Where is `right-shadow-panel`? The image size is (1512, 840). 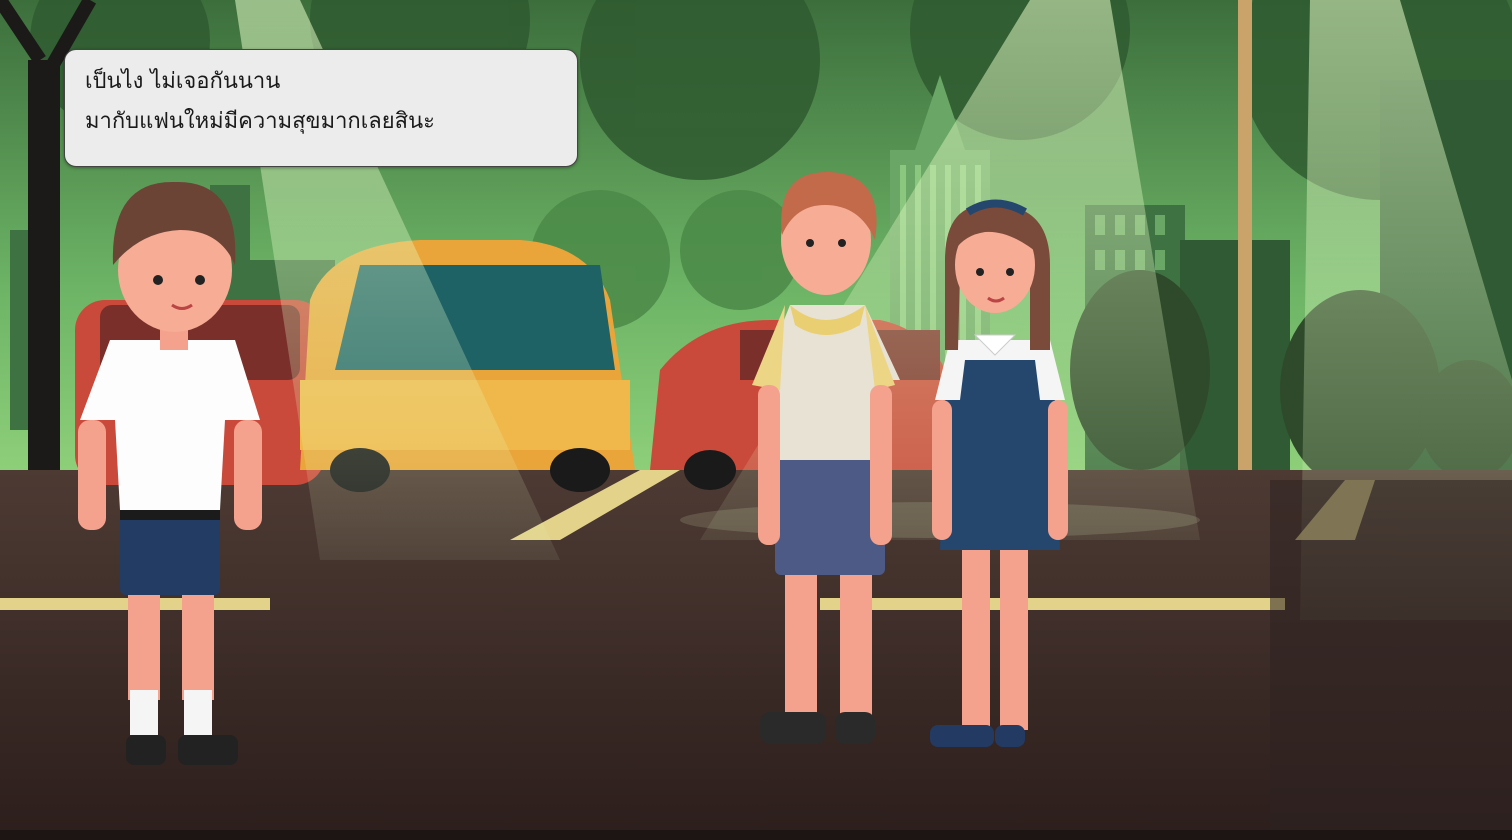
right-shadow-panel is located at coordinates (1391, 660).